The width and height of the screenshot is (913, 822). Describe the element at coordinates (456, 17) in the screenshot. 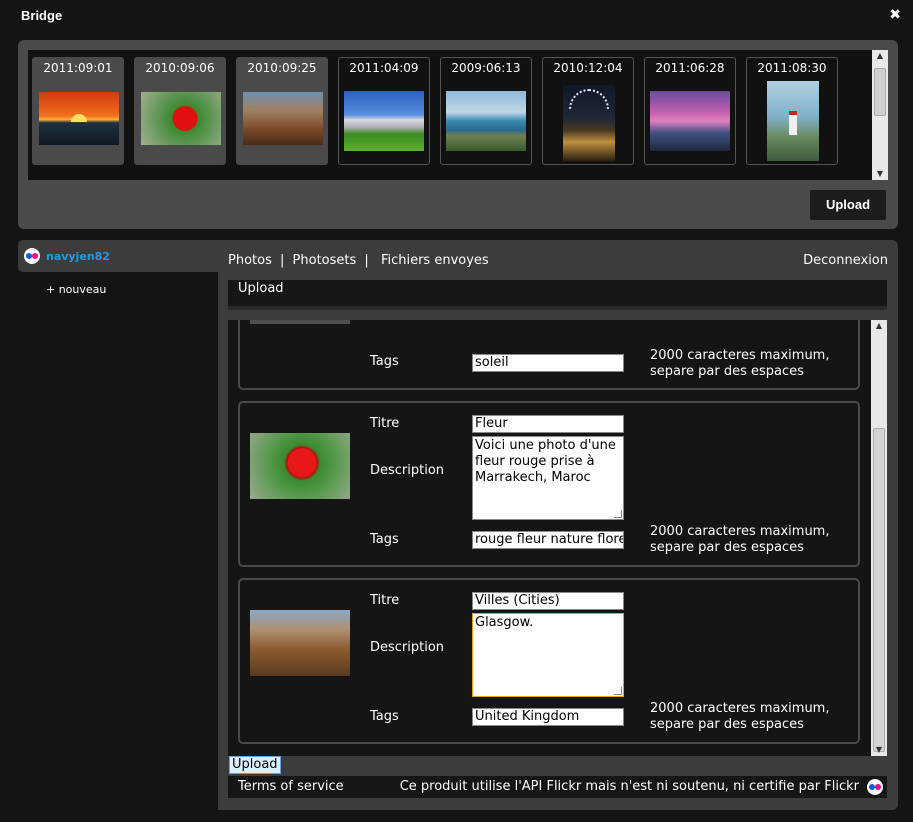

I see `title-bar: Bridge ✖` at that location.